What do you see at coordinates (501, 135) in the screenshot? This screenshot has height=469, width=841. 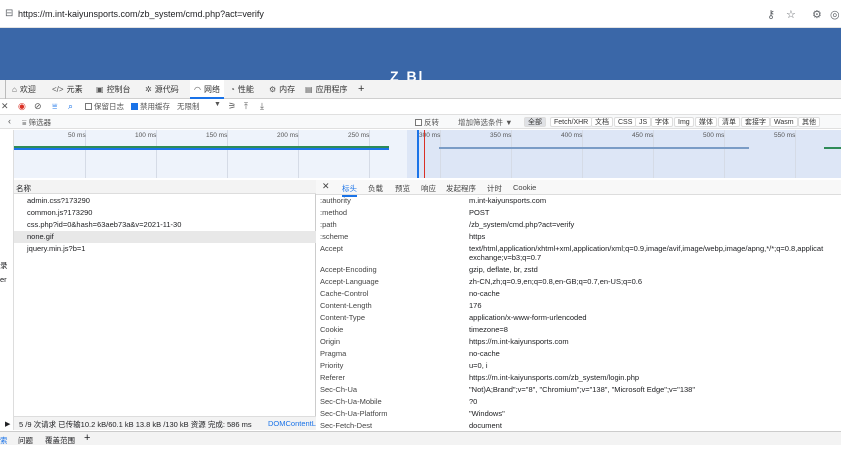 I see `timeline-tick: 350 ms` at bounding box center [501, 135].